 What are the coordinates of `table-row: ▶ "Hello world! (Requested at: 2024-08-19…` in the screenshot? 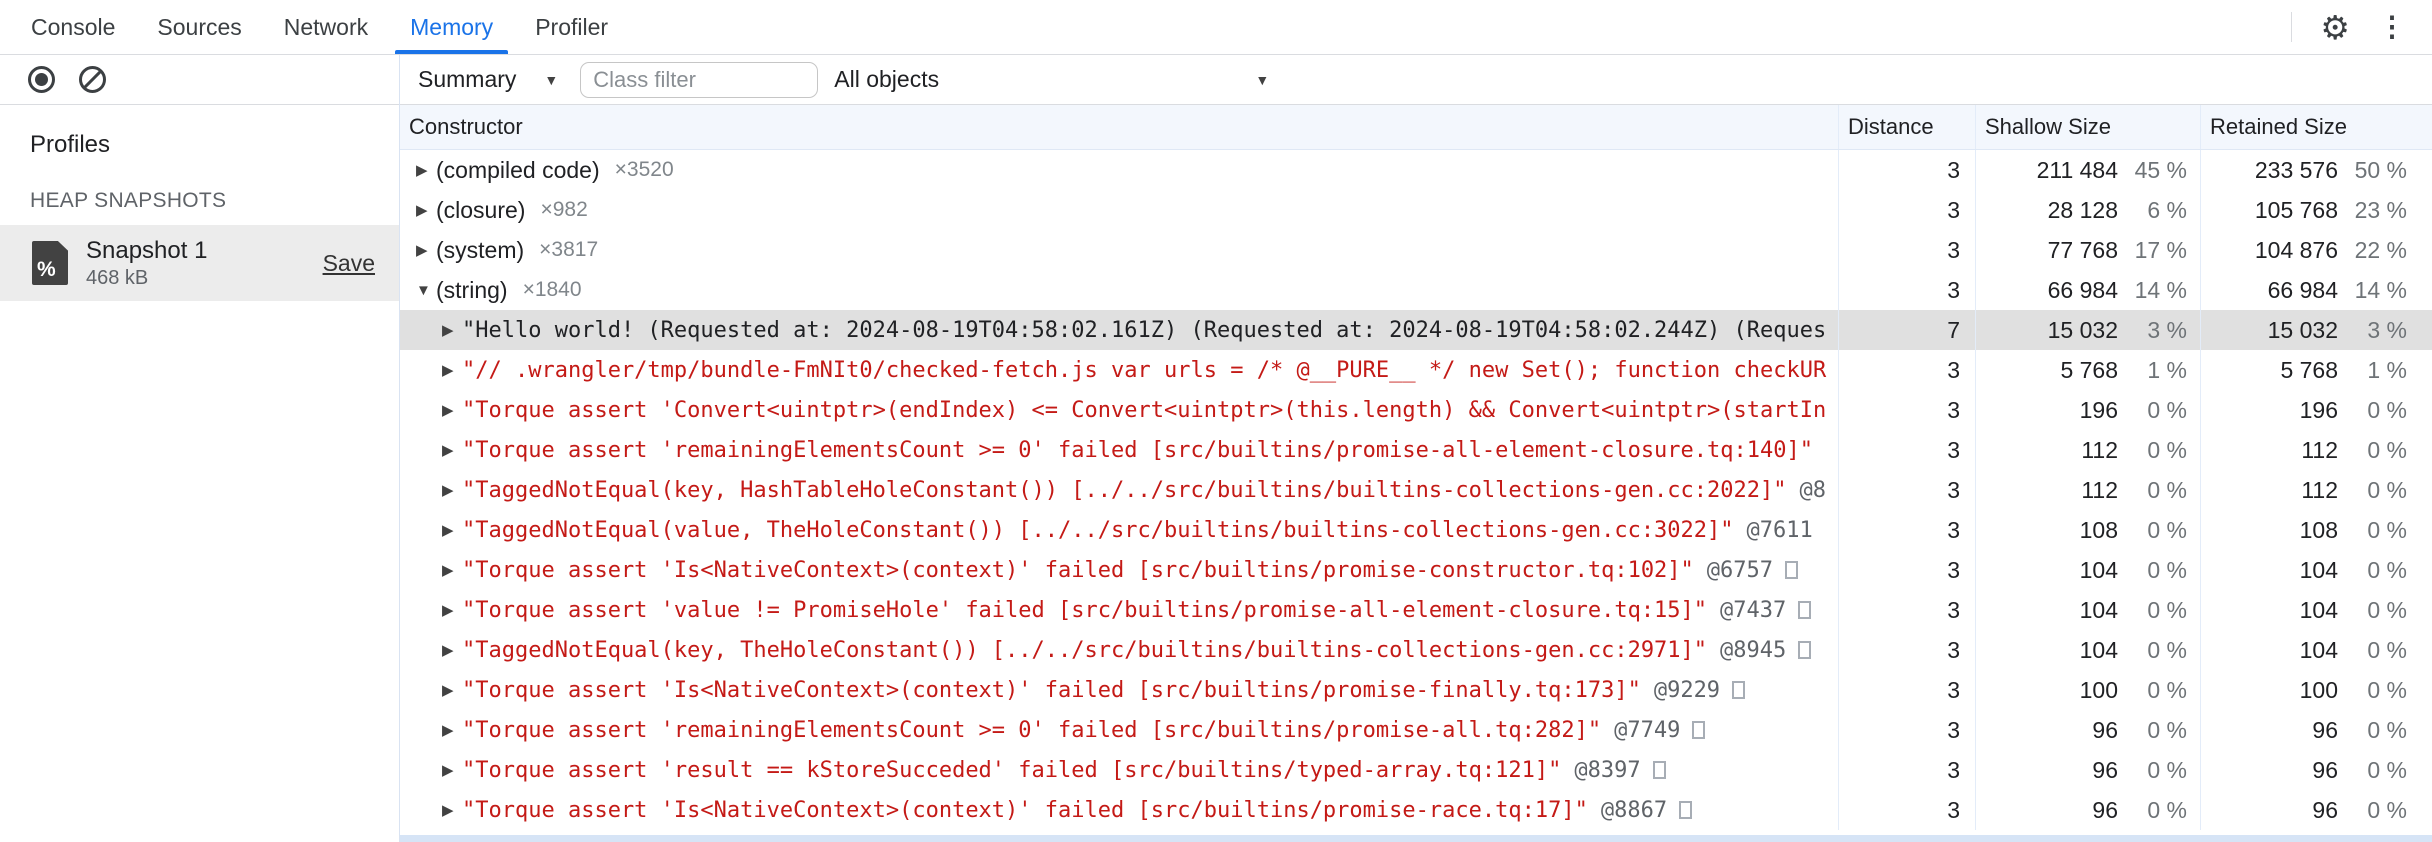 It's located at (1416, 330).